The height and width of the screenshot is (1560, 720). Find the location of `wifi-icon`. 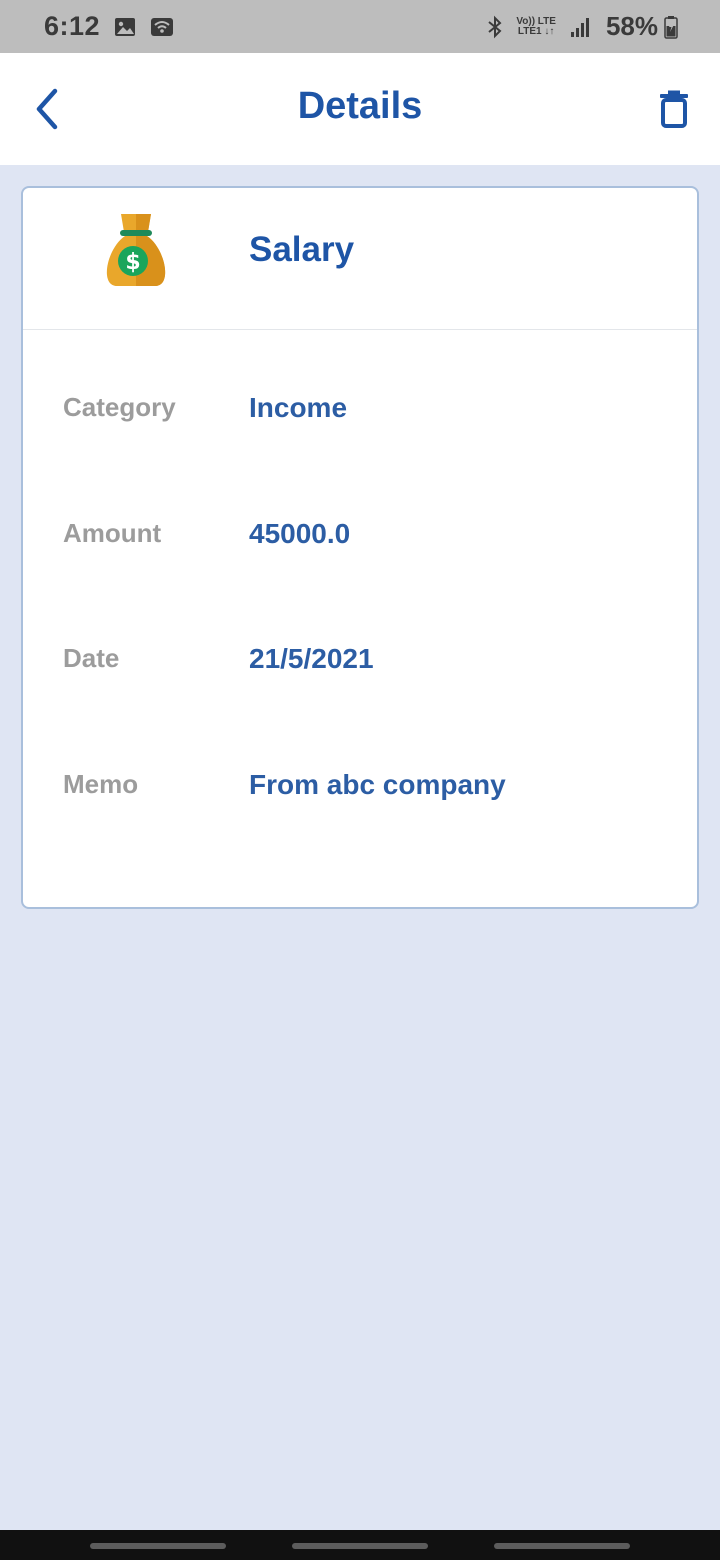

wifi-icon is located at coordinates (162, 27).